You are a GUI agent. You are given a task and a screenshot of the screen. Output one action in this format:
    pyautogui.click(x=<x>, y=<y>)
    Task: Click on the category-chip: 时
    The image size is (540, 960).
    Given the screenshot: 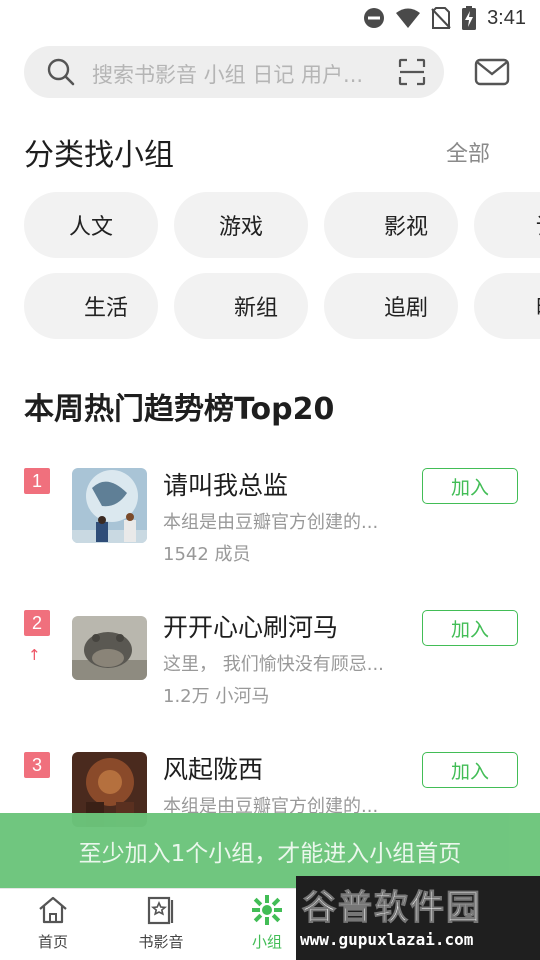 What is the action you would take?
    pyautogui.click(x=507, y=306)
    